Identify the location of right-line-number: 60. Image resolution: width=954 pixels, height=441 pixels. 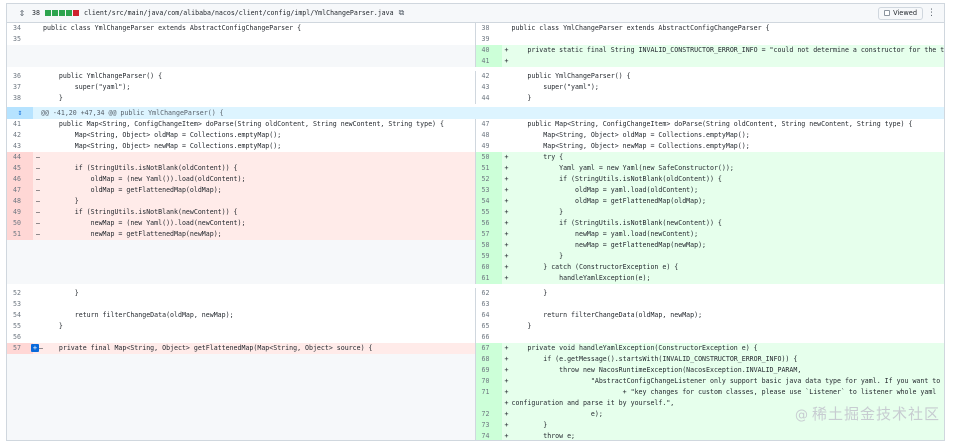
(488, 267).